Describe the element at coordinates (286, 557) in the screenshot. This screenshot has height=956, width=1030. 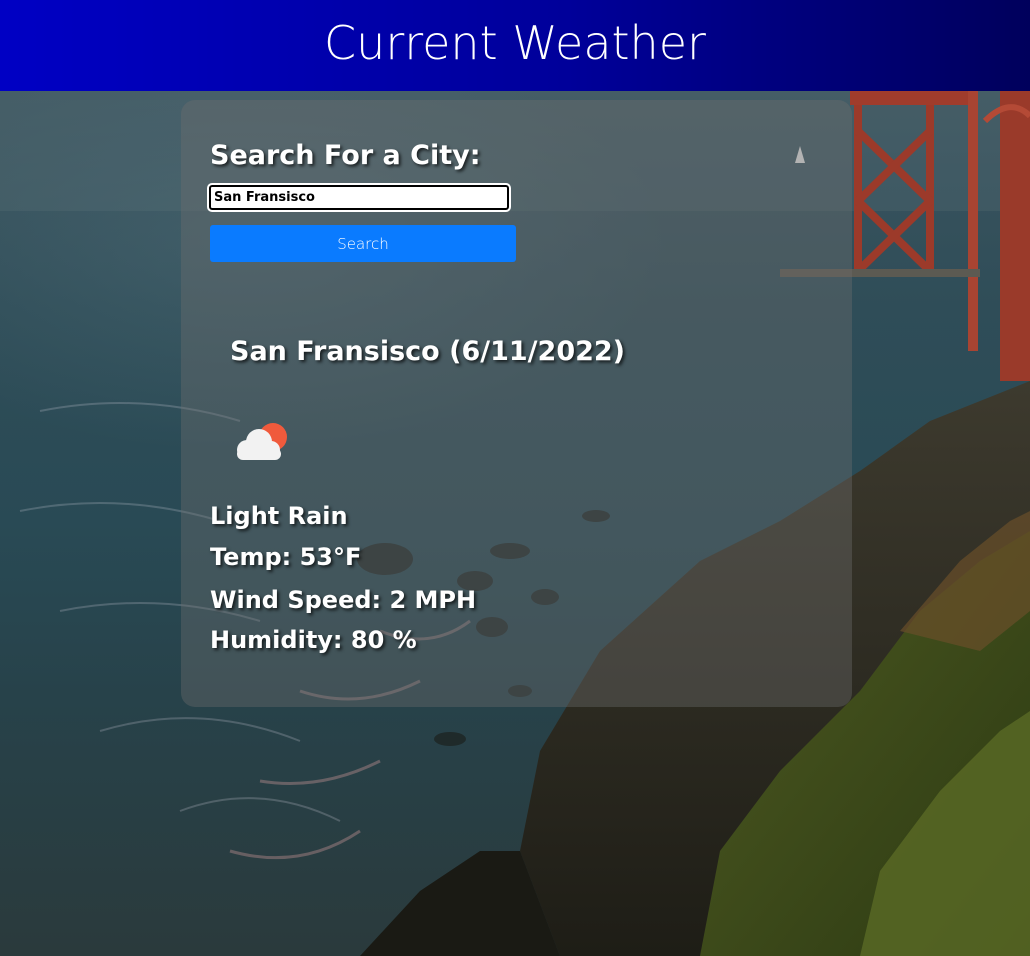
I see `temperature: Temp: 53°F` at that location.